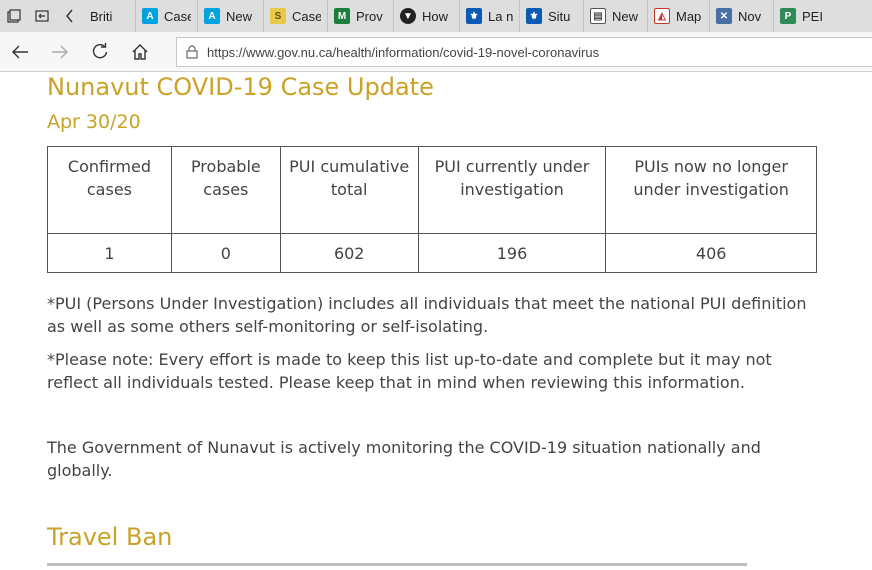 This screenshot has height=570, width=872. Describe the element at coordinates (616, 16) in the screenshot. I see `browser-tab: ▤ New` at that location.